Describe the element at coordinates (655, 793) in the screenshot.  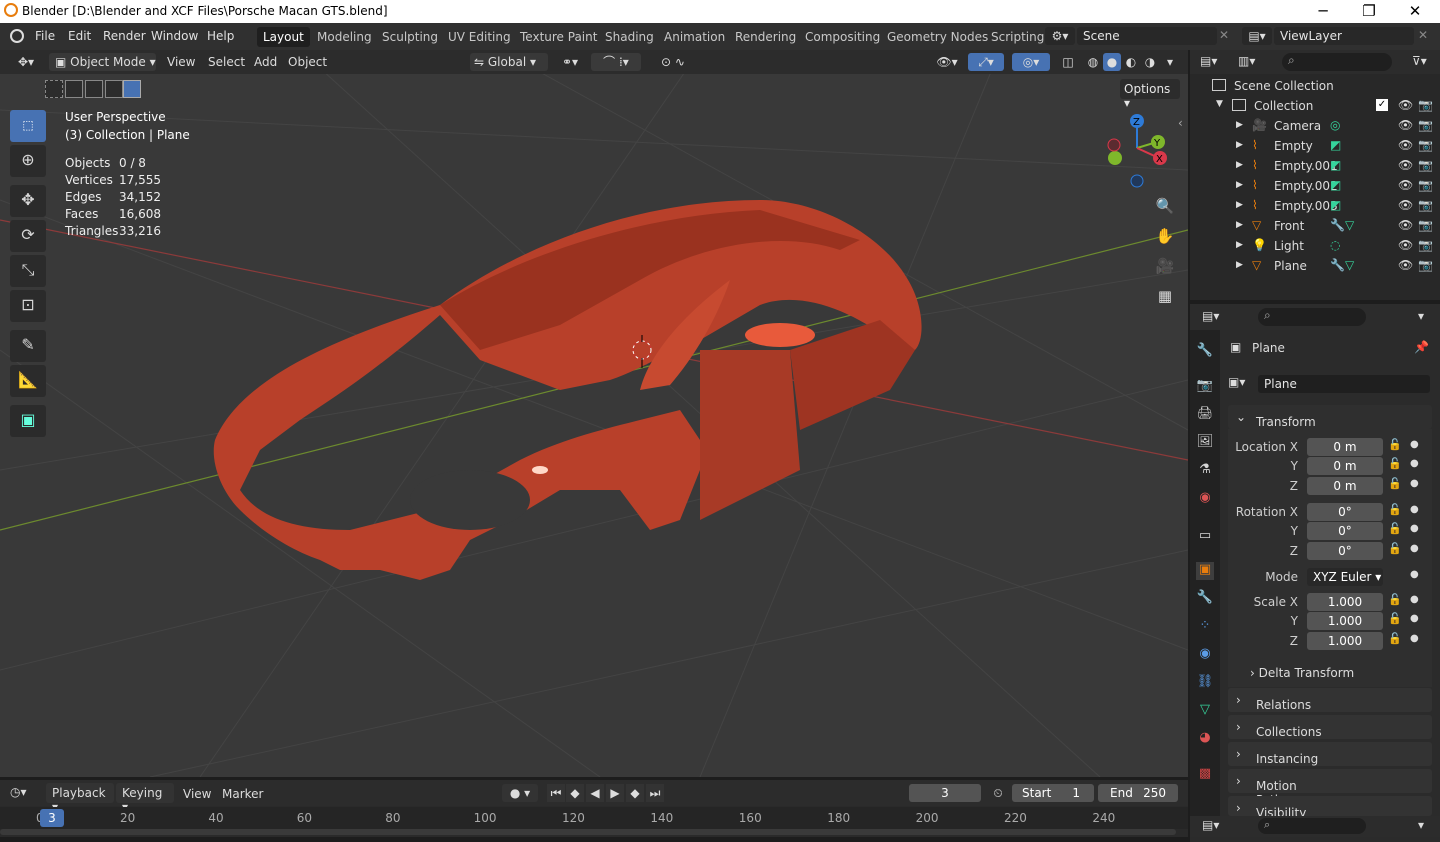
I see `jump-end-icon: ⏭` at that location.